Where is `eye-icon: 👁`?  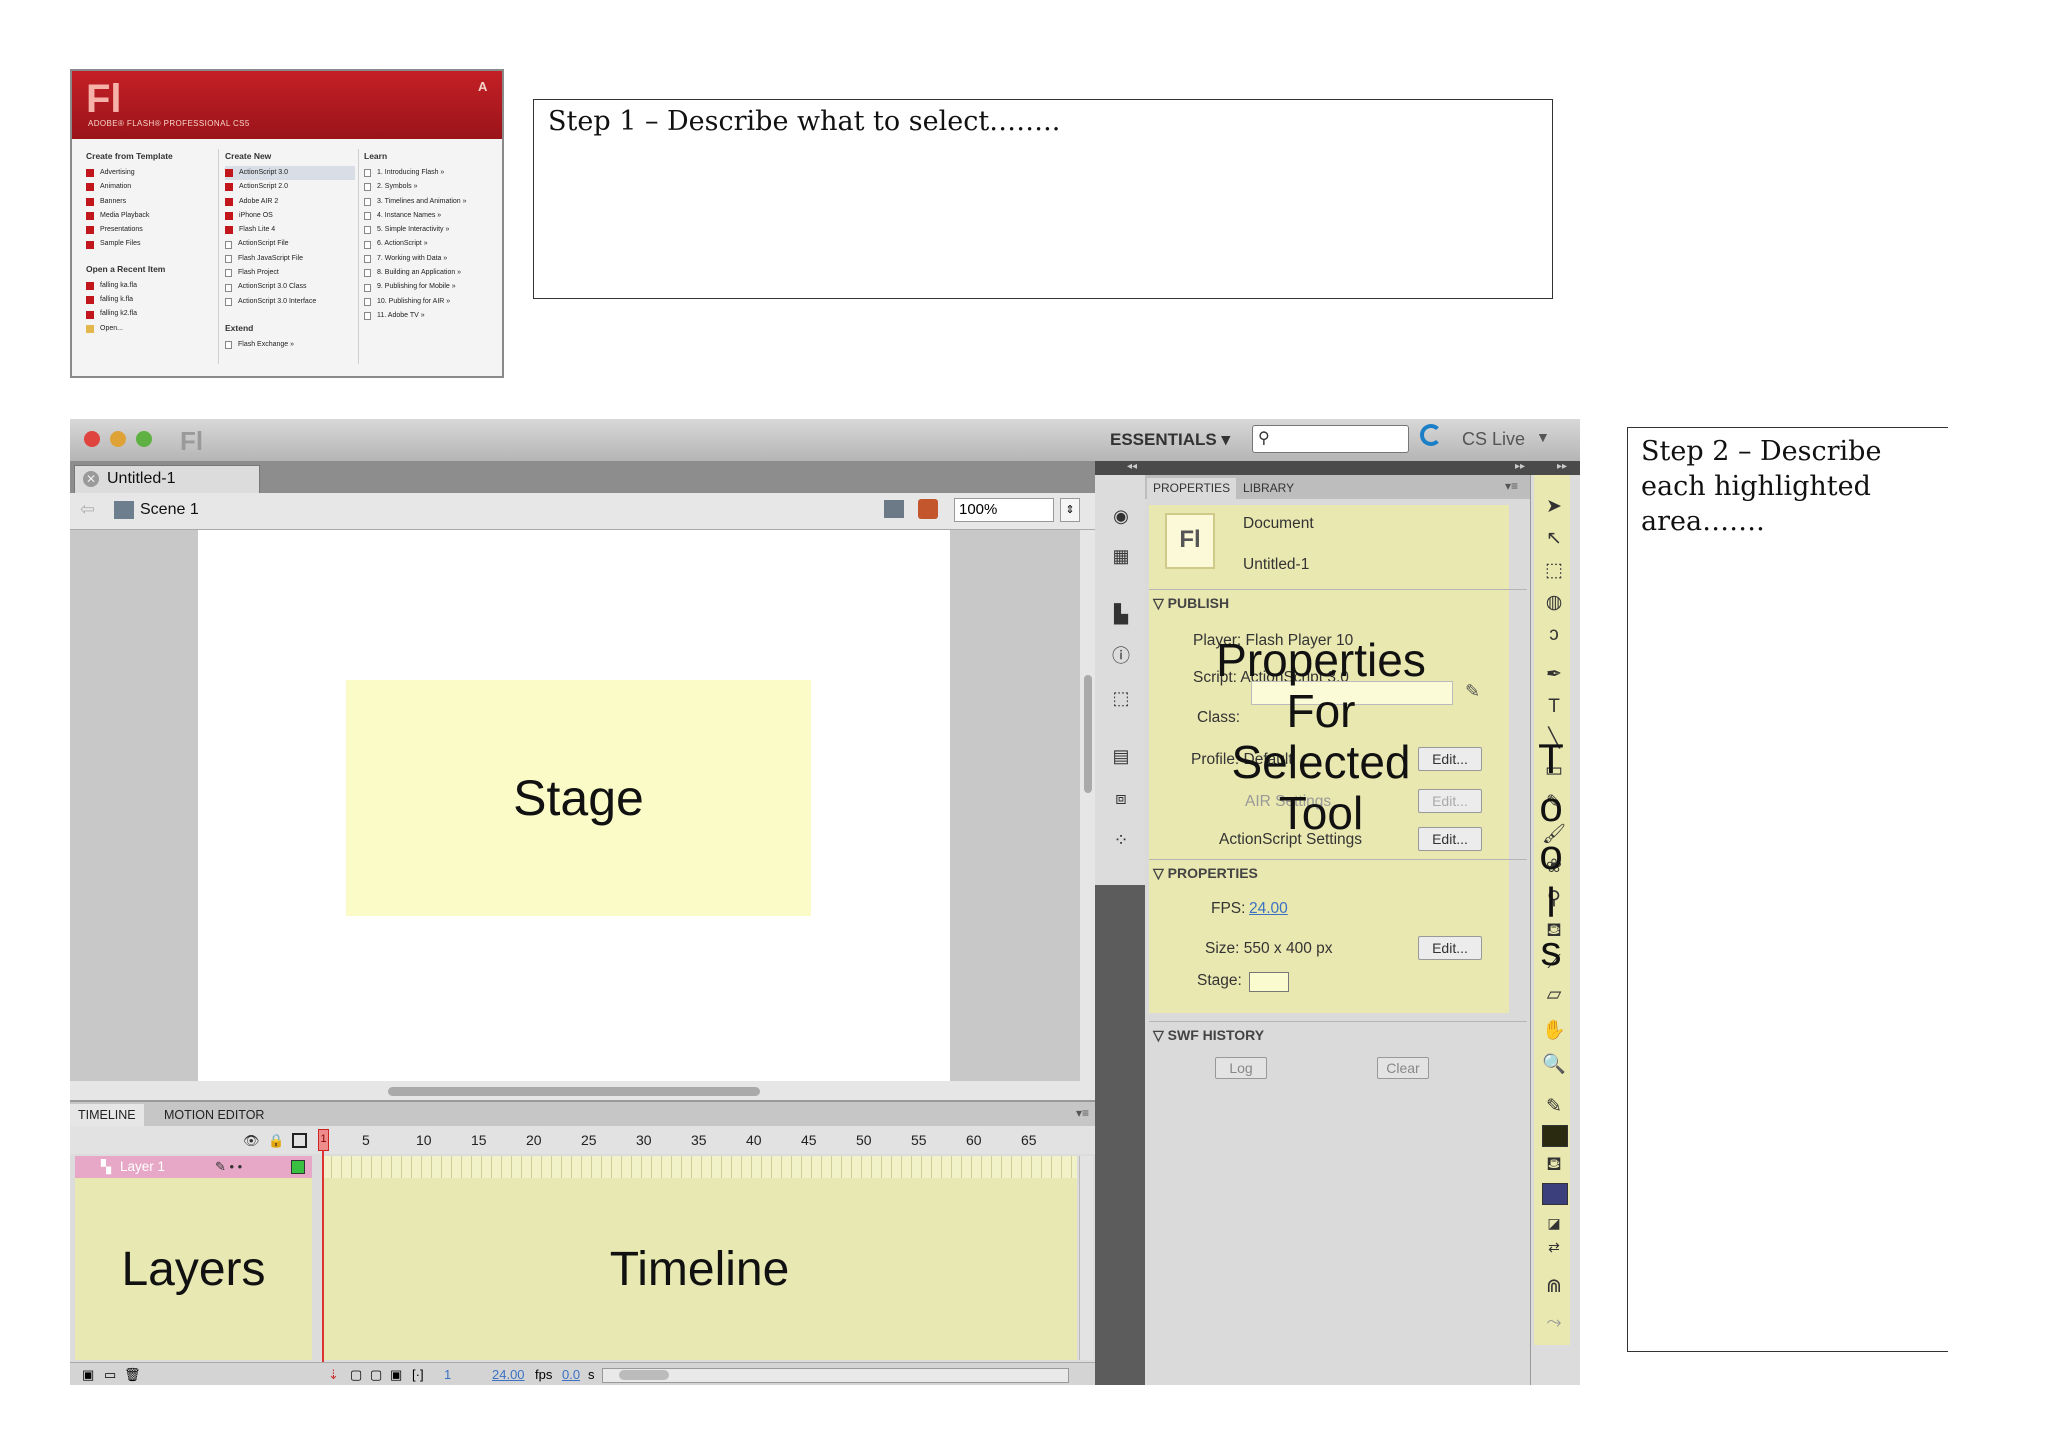 eye-icon: 👁 is located at coordinates (251, 1141).